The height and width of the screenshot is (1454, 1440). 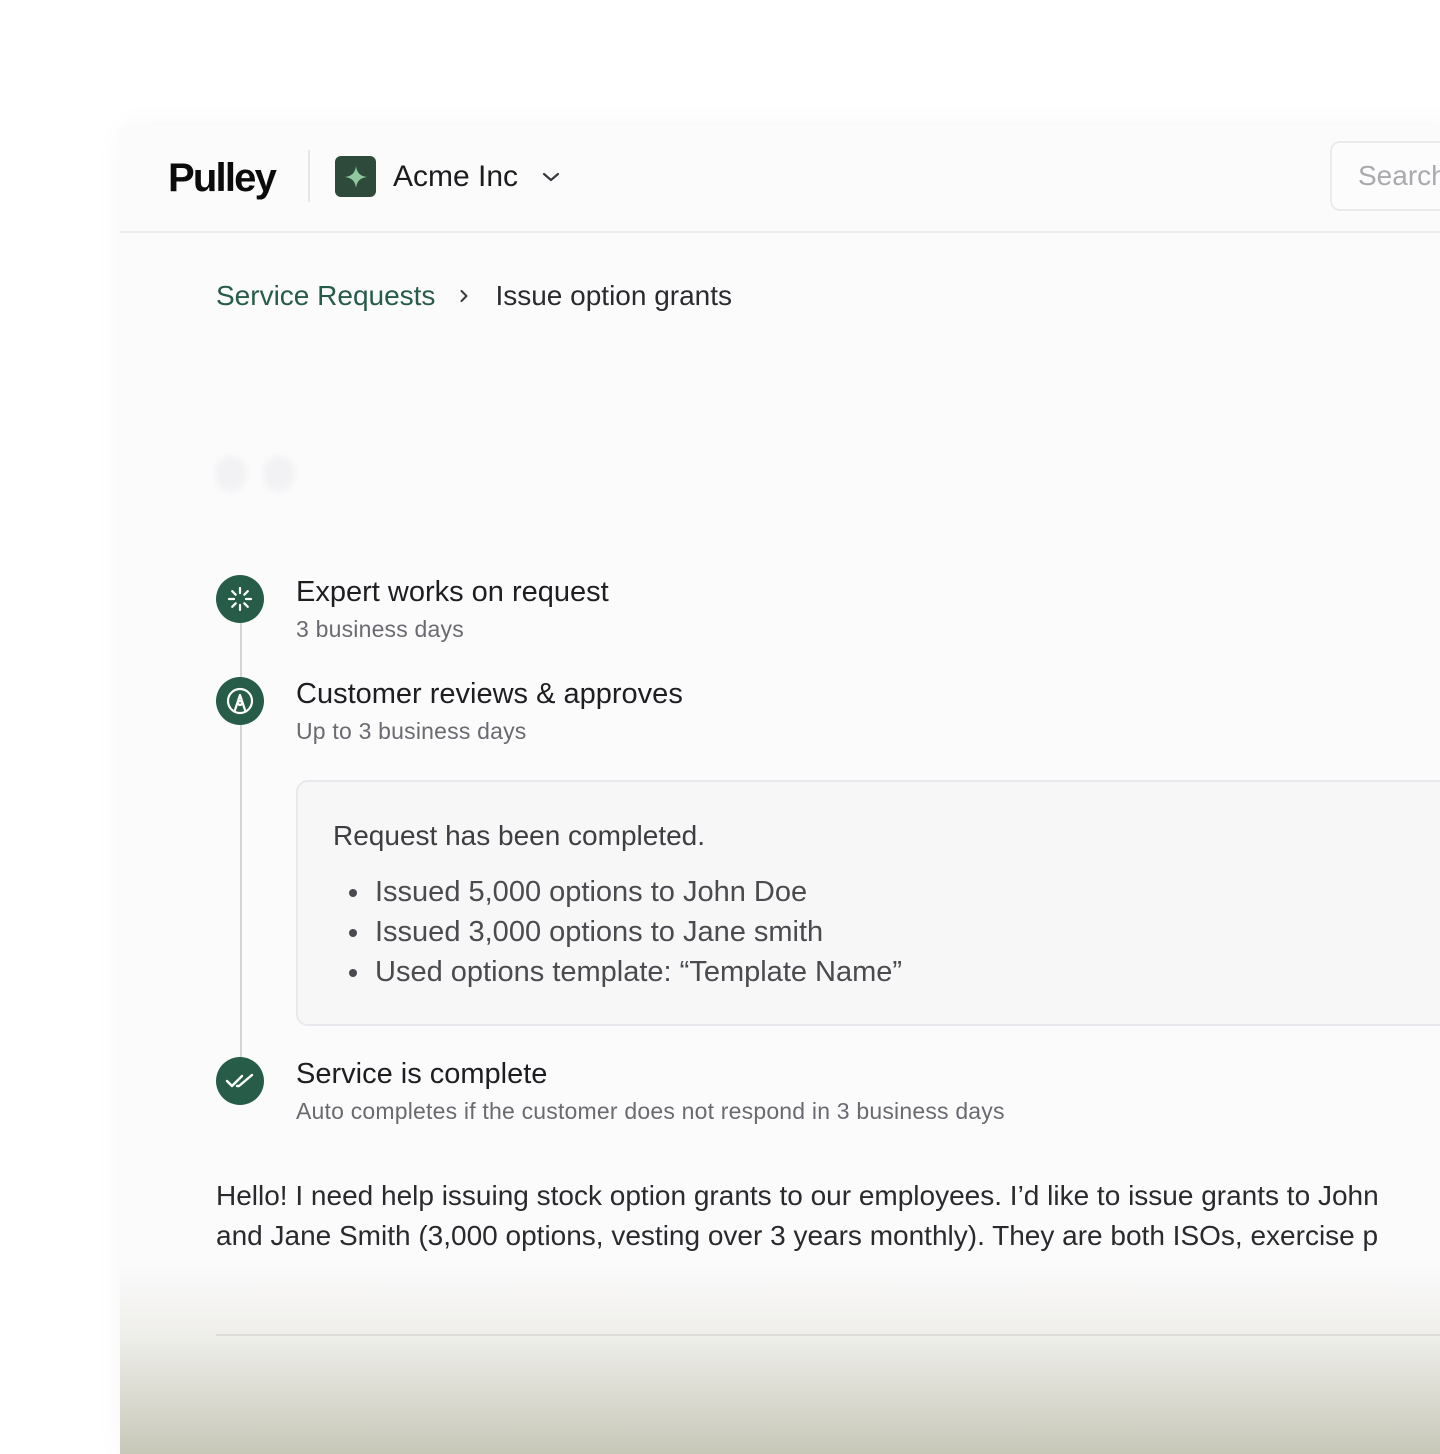 I want to click on step-subtitle: 3 business days, so click(x=380, y=629).